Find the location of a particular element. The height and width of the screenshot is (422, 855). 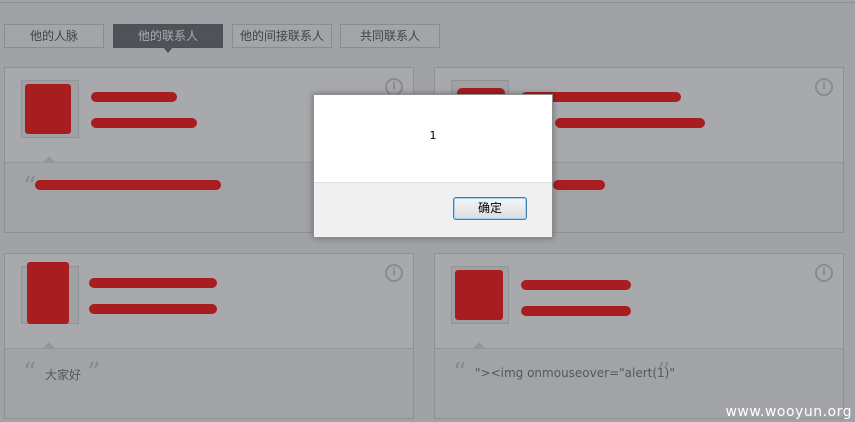

watermark-text: www.wooyun.org is located at coordinates (788, 412).